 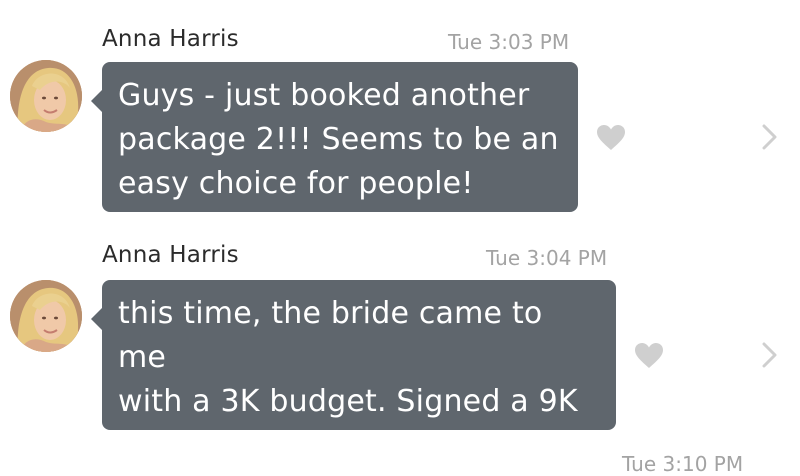 I want to click on next-message-timestamp: Tue 3:10 PM, so click(x=683, y=464).